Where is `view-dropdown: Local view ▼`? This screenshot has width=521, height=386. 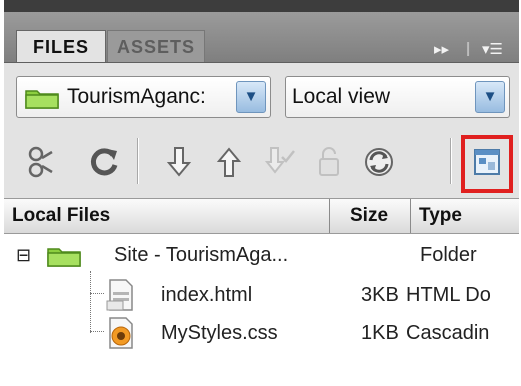 view-dropdown: Local view ▼ is located at coordinates (397, 97).